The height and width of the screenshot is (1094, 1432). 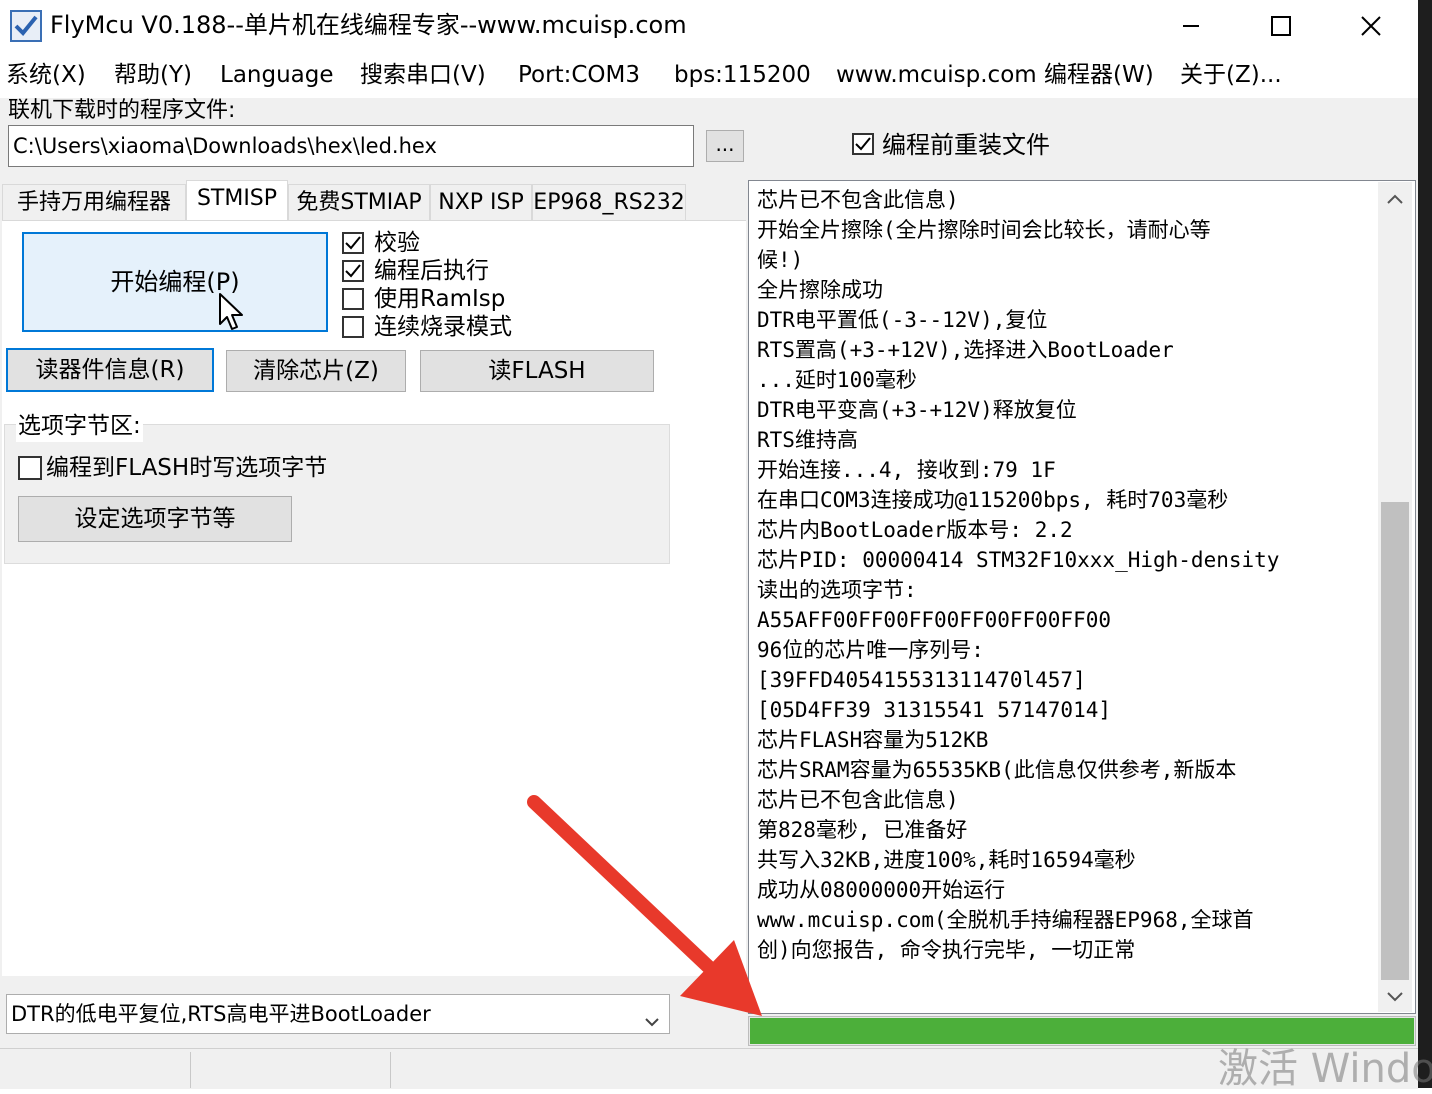 What do you see at coordinates (984, 230) in the screenshot?
I see `log-line: 开始全片擦除(全片擦除时间会比较长，请耐心等` at bounding box center [984, 230].